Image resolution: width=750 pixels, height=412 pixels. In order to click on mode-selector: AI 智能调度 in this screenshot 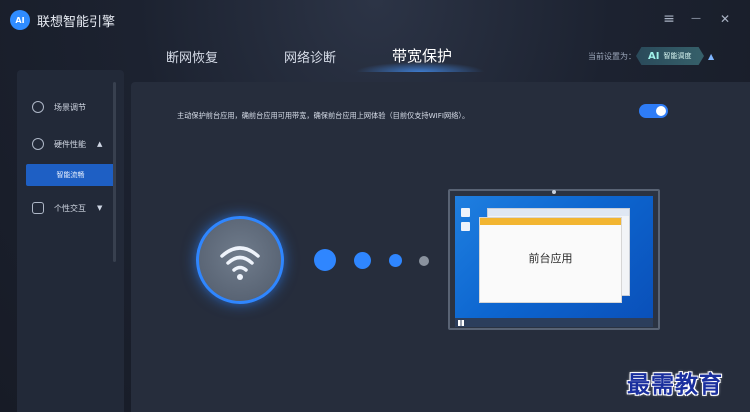, I will do `click(670, 56)`.